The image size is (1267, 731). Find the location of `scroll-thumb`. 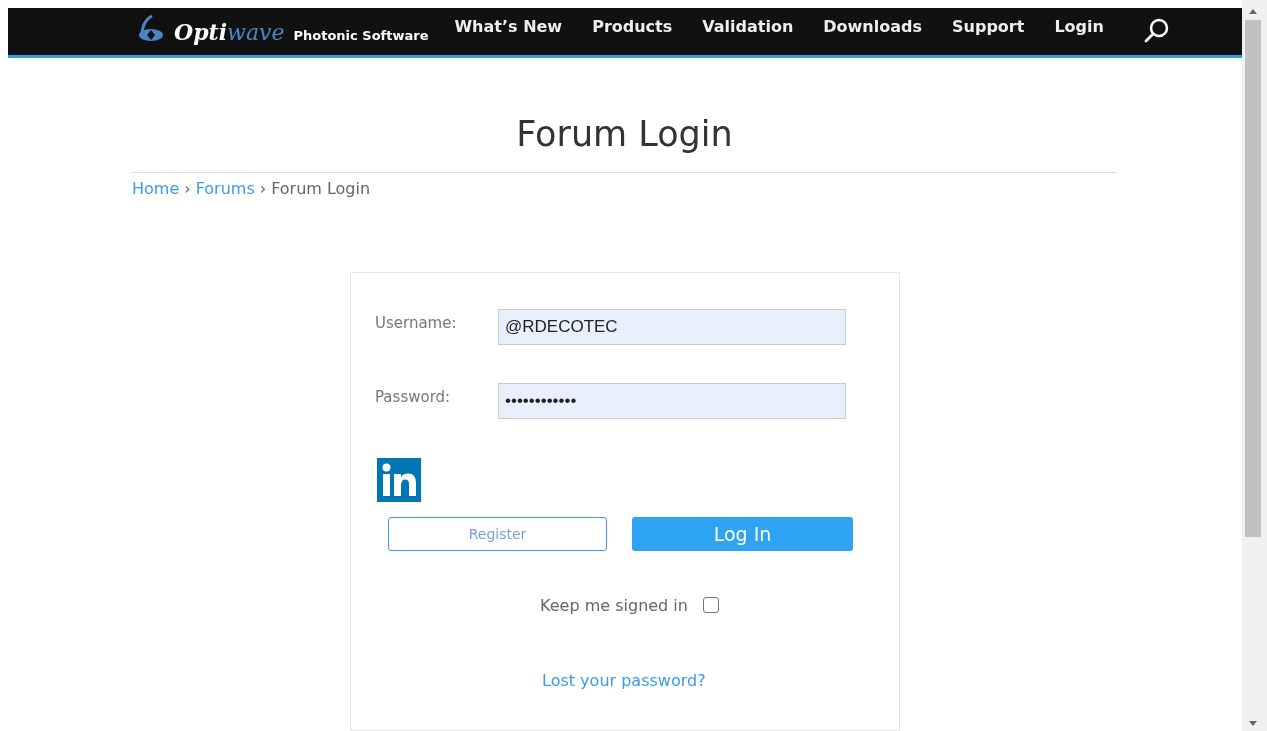

scroll-thumb is located at coordinates (1253, 278).